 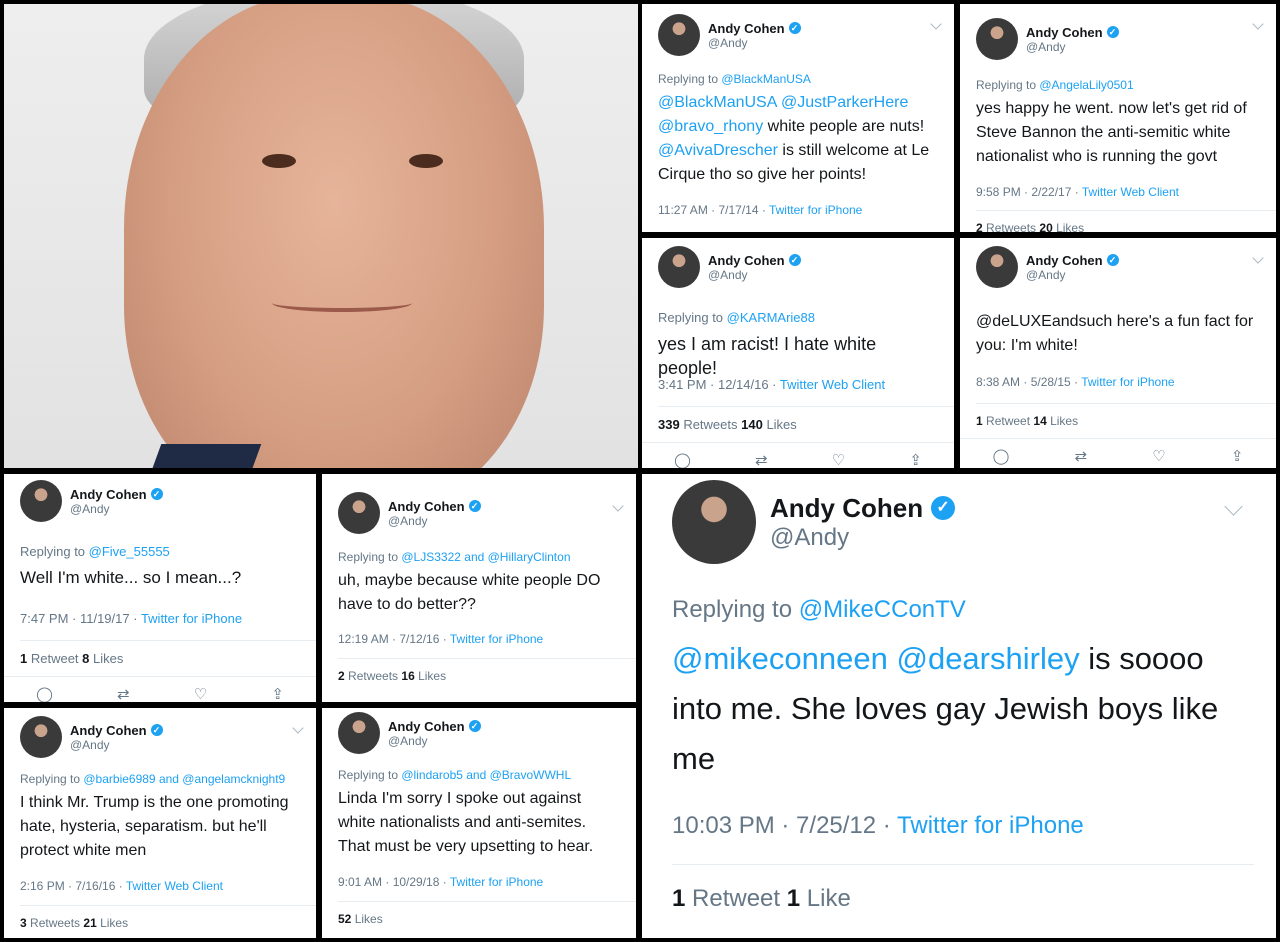 I want to click on tweet-text: yes I am racist! I hate white people!, so click(x=767, y=356).